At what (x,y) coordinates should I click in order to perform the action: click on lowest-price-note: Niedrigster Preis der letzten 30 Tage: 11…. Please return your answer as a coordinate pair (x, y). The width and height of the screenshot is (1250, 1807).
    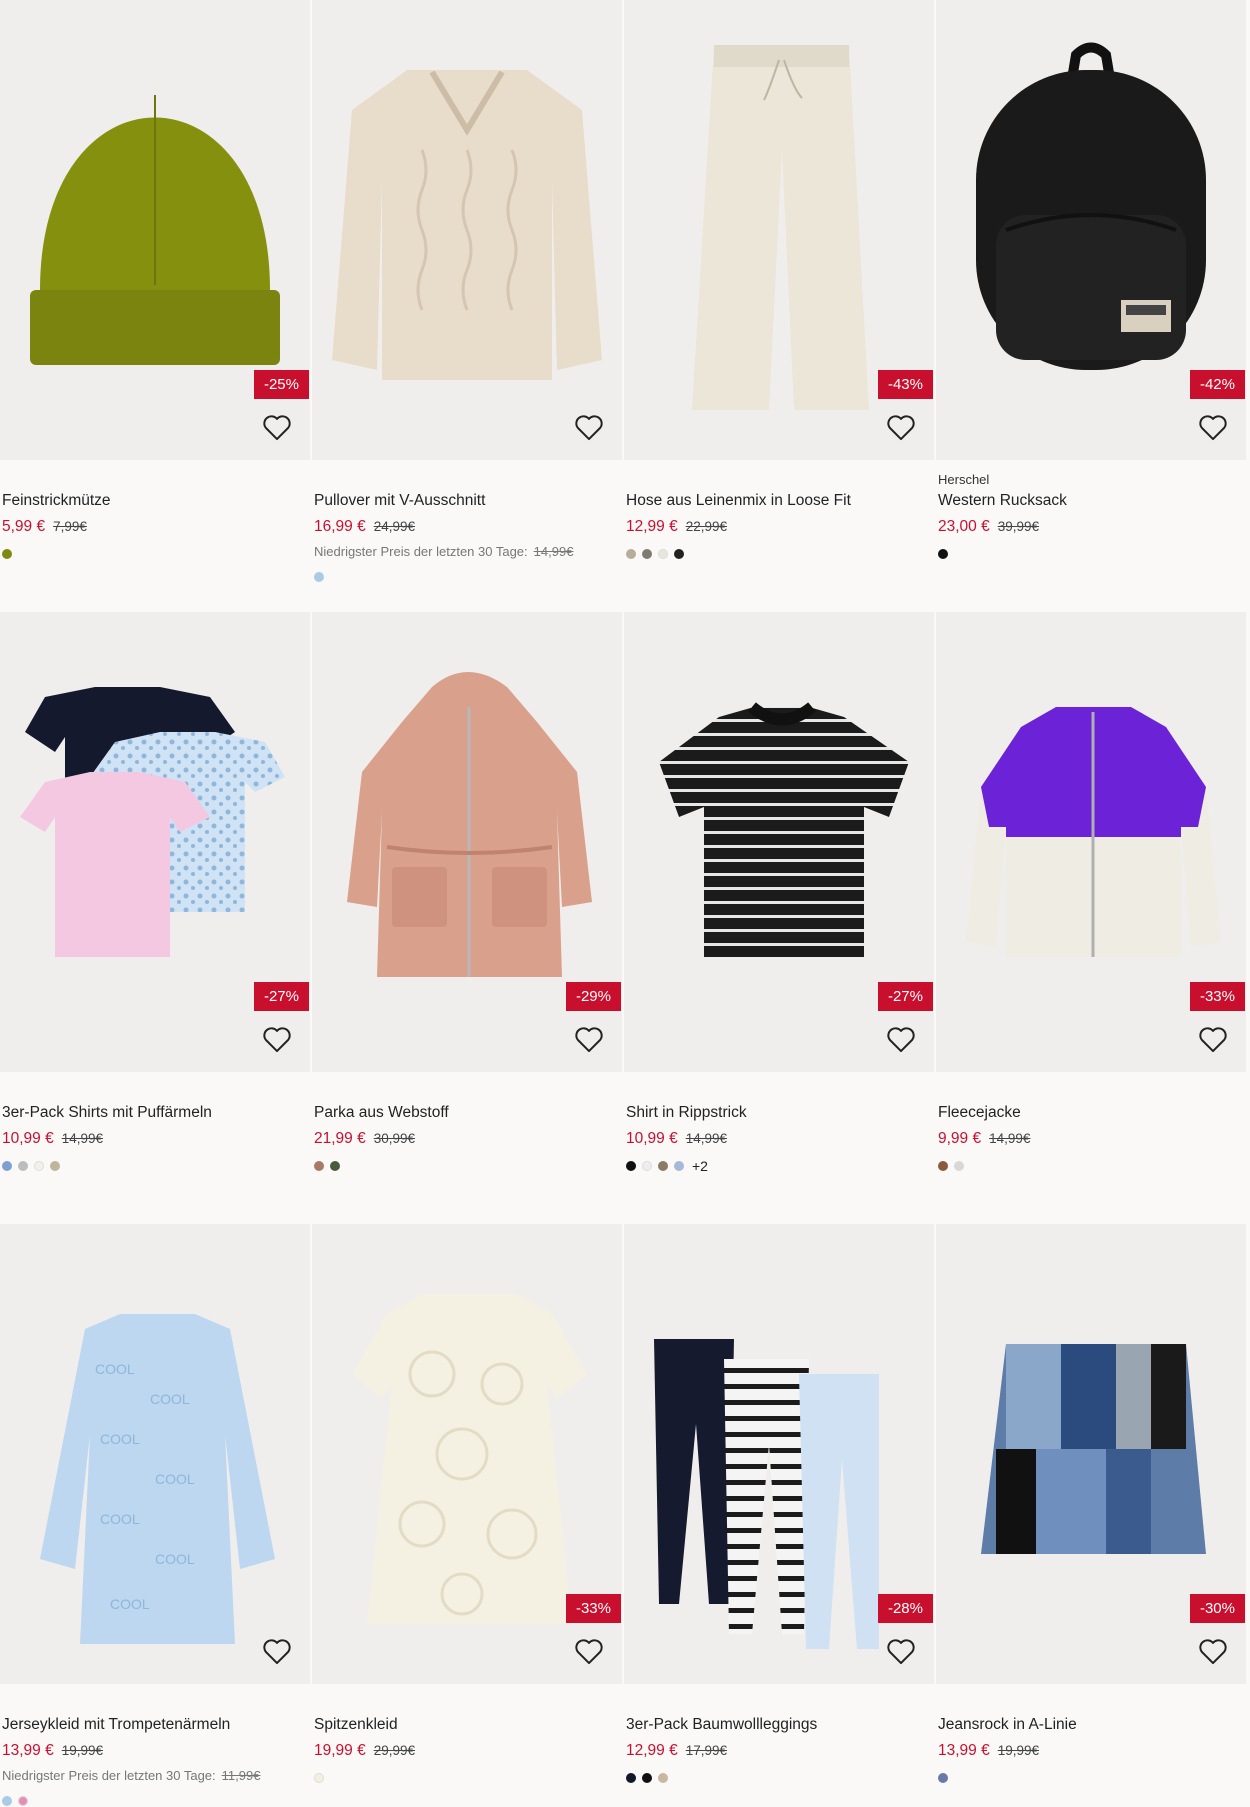
    Looking at the image, I should click on (155, 1775).